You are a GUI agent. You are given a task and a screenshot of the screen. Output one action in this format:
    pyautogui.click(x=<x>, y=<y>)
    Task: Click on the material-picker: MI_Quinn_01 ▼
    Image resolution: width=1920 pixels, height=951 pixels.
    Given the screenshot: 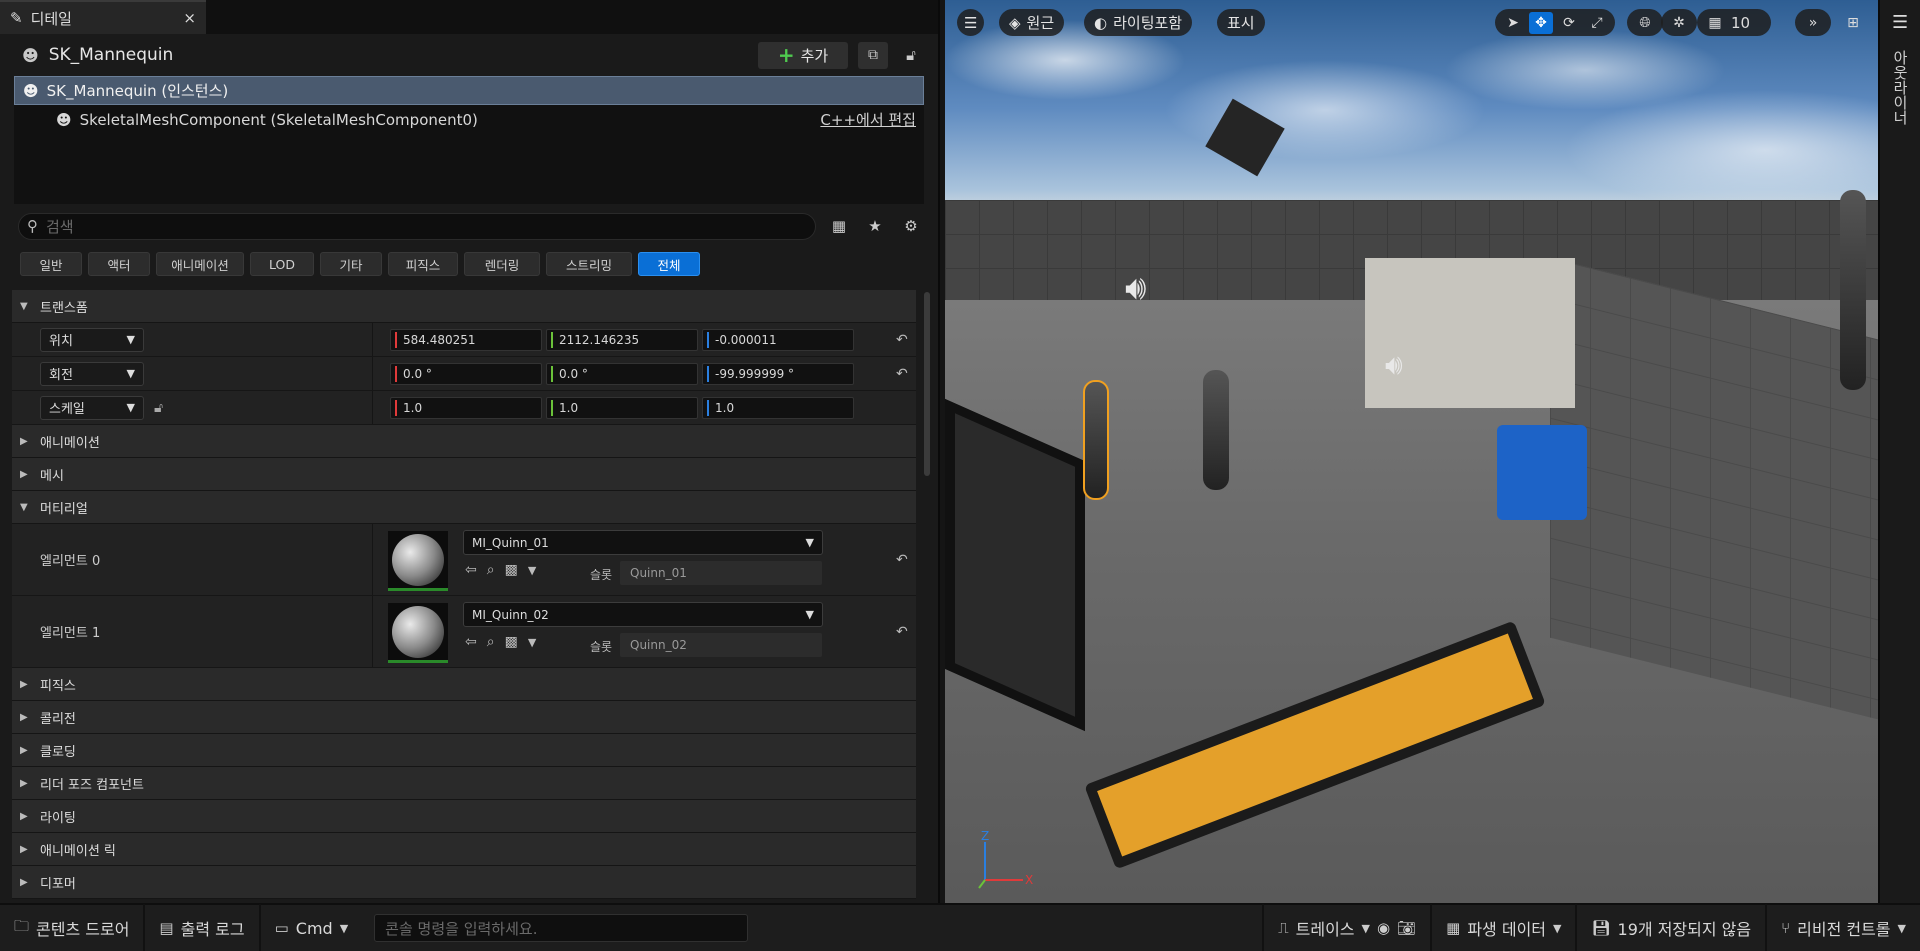 What is the action you would take?
    pyautogui.click(x=643, y=542)
    